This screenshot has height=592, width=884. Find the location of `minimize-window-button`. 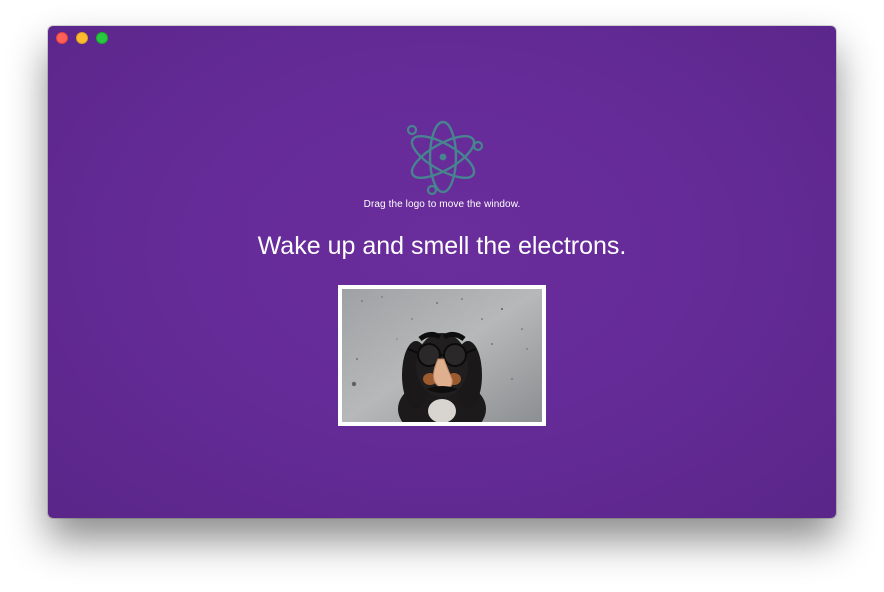

minimize-window-button is located at coordinates (82, 38).